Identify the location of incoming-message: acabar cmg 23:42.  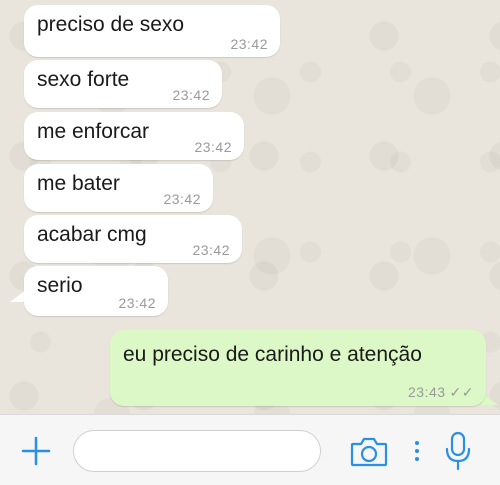
(133, 239).